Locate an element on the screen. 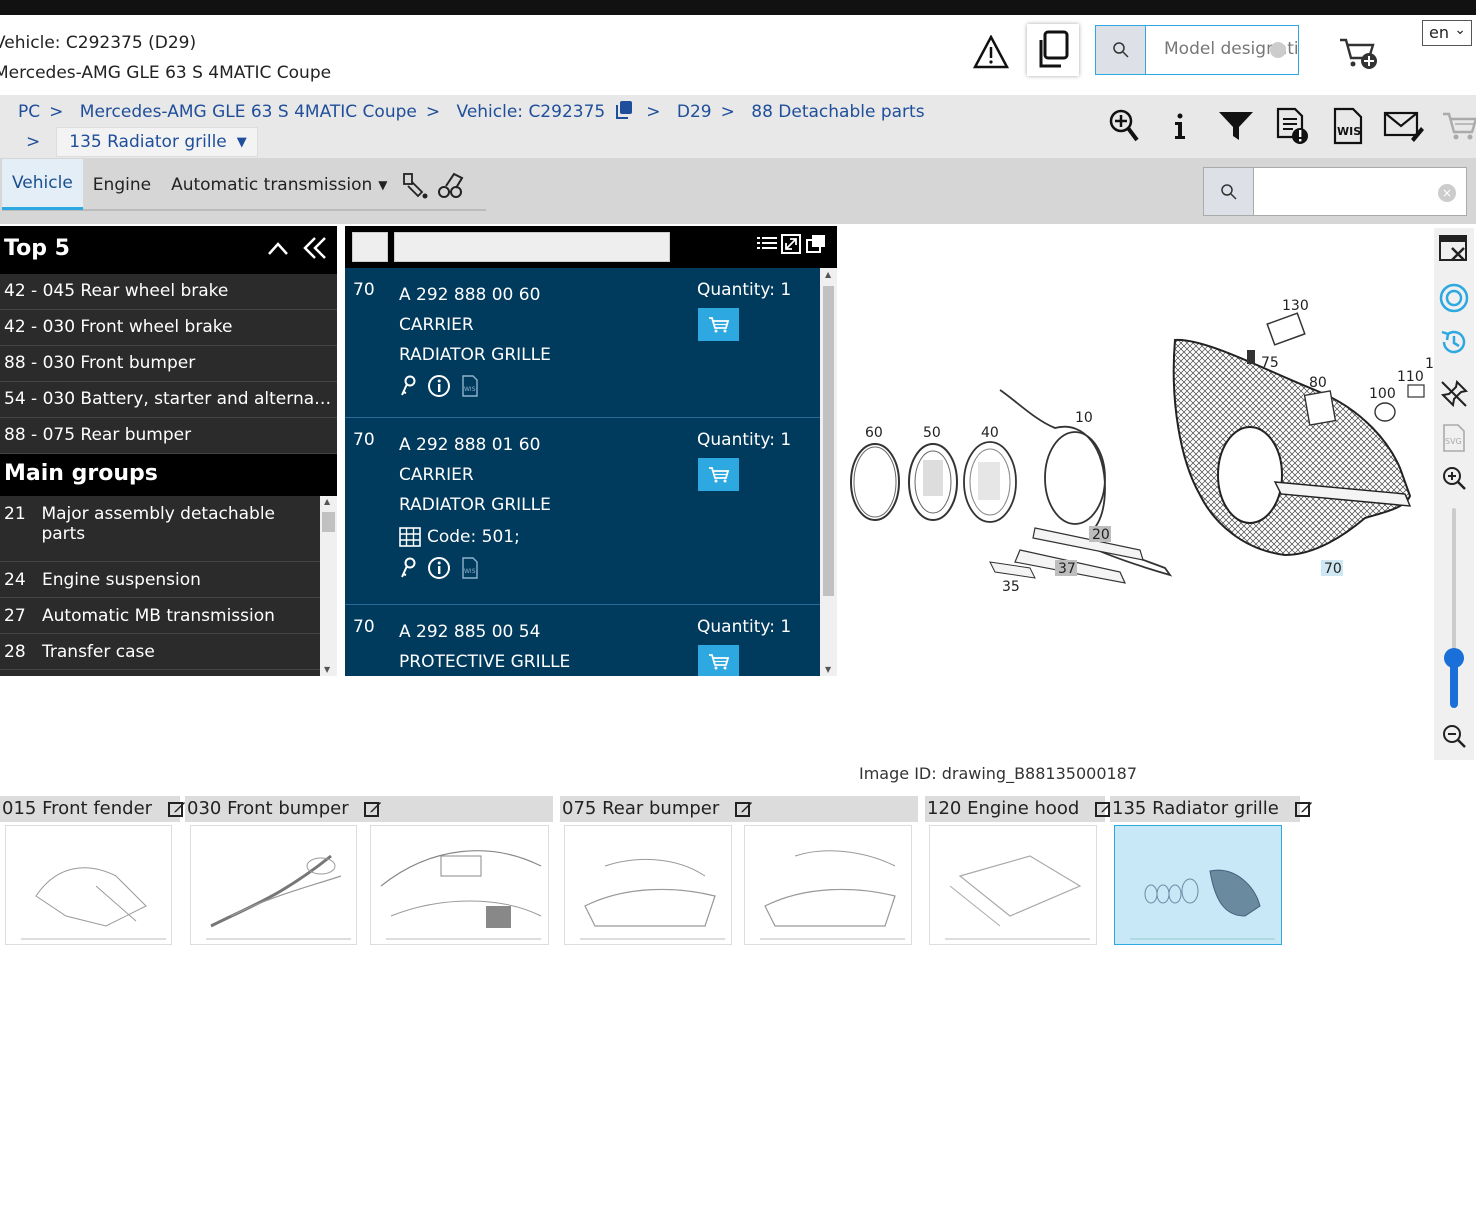 The height and width of the screenshot is (1209, 1476). callout-60: 60 is located at coordinates (874, 433).